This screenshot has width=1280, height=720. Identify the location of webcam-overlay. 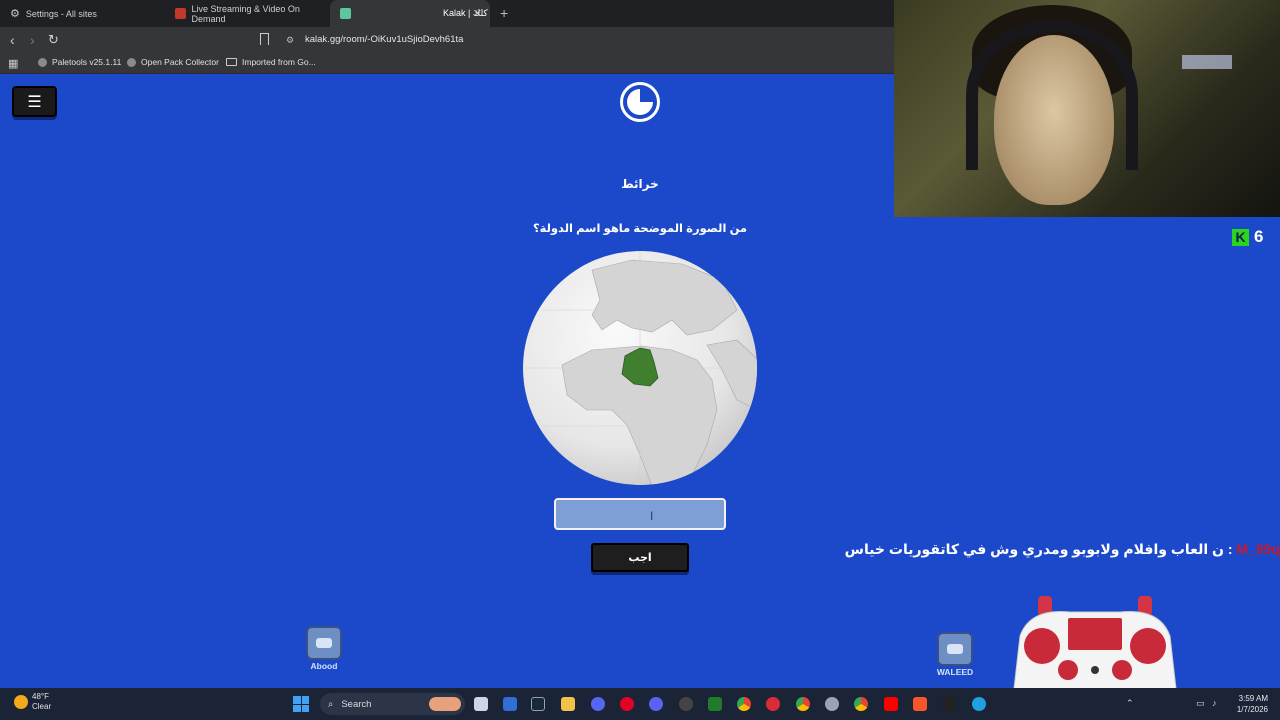
(1087, 108).